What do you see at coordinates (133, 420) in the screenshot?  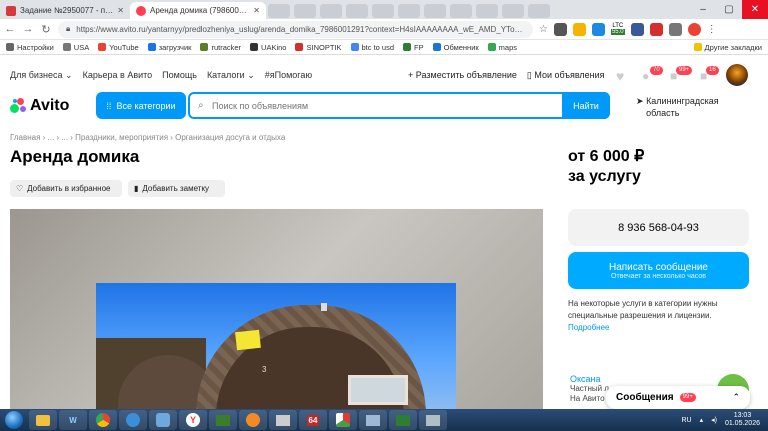 I see `taskbar-ie-icon` at bounding box center [133, 420].